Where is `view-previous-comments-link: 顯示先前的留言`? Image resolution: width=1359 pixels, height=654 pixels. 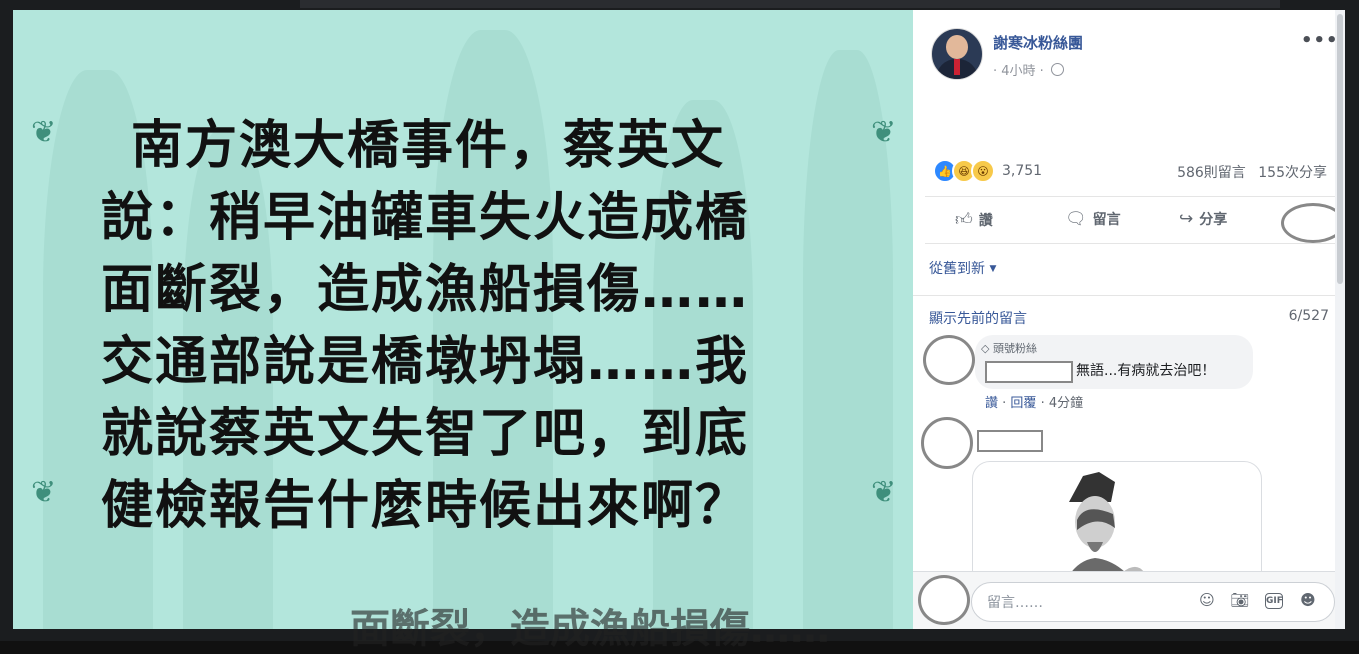
view-previous-comments-link: 顯示先前的留言 is located at coordinates (978, 318).